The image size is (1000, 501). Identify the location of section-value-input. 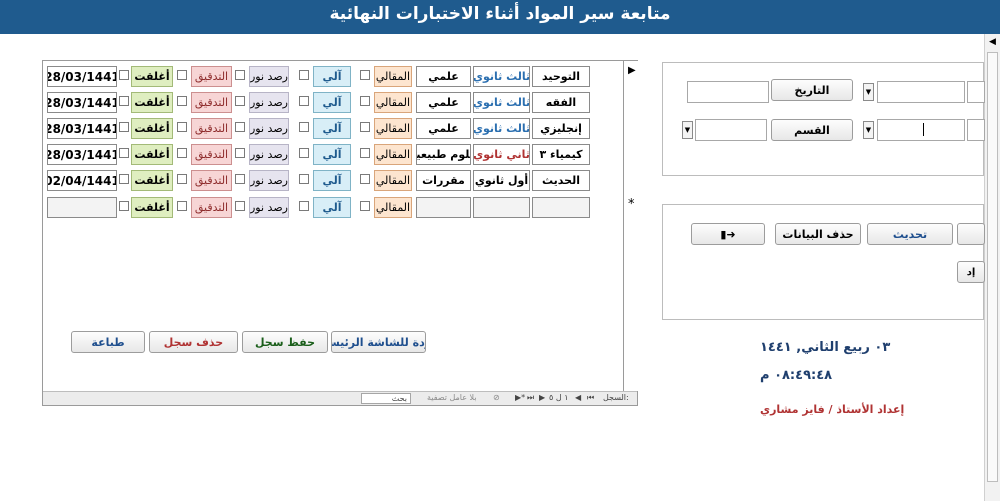
(731, 130).